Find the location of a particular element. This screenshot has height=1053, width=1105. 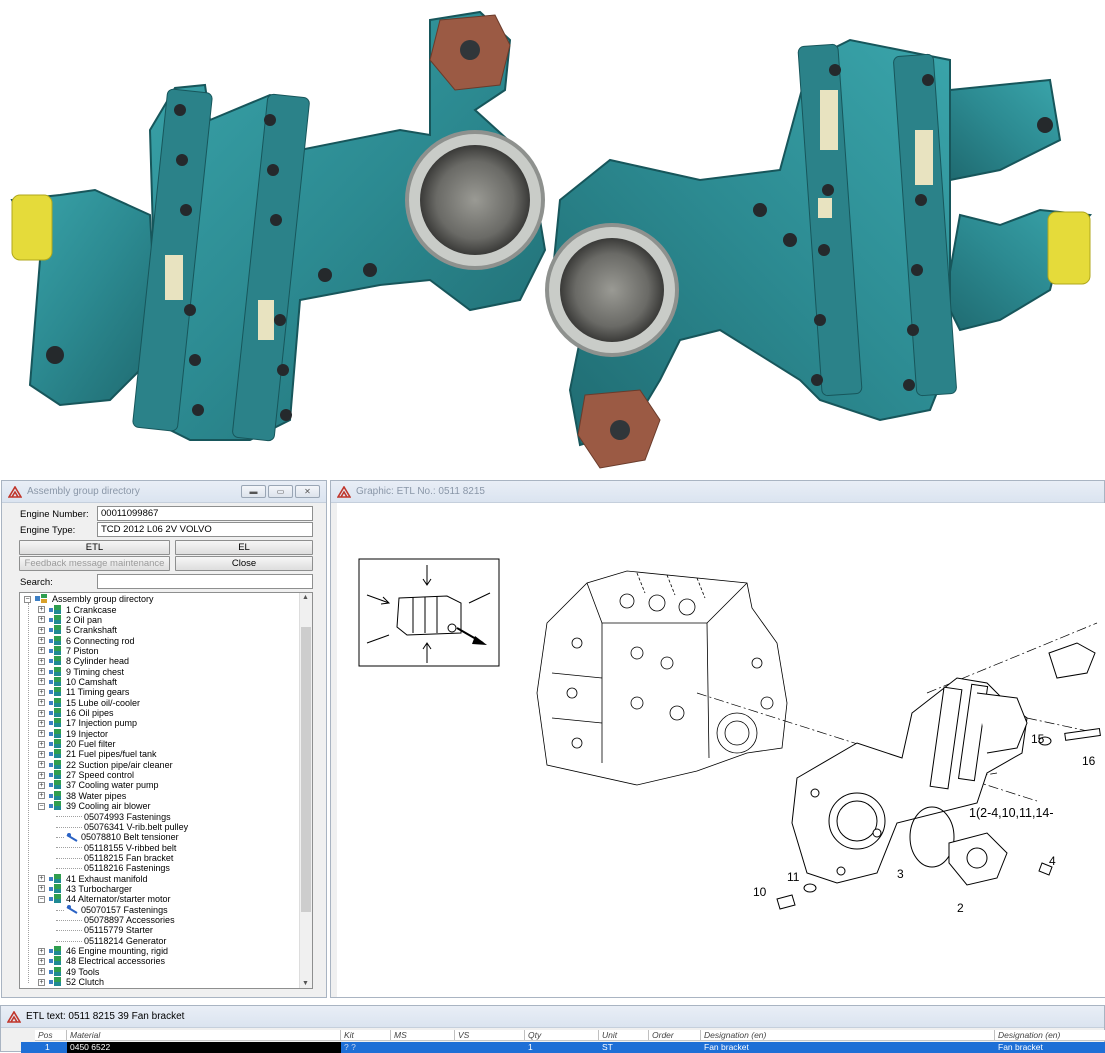

close-button: Close is located at coordinates (244, 563).